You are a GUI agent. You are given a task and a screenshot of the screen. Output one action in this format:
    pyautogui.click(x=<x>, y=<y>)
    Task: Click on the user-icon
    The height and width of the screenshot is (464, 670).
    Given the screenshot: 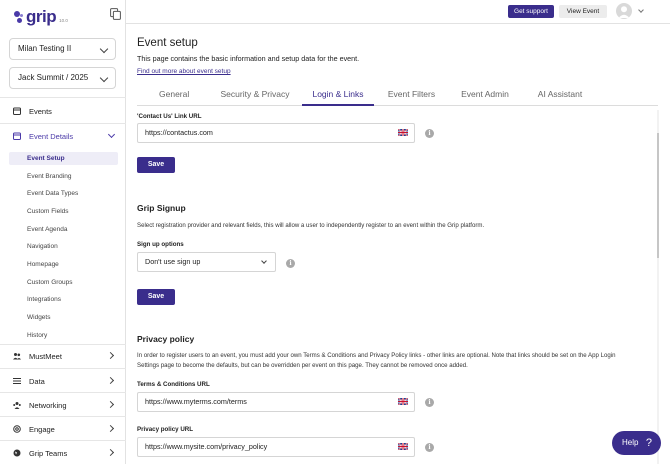 What is the action you would take?
    pyautogui.click(x=624, y=12)
    